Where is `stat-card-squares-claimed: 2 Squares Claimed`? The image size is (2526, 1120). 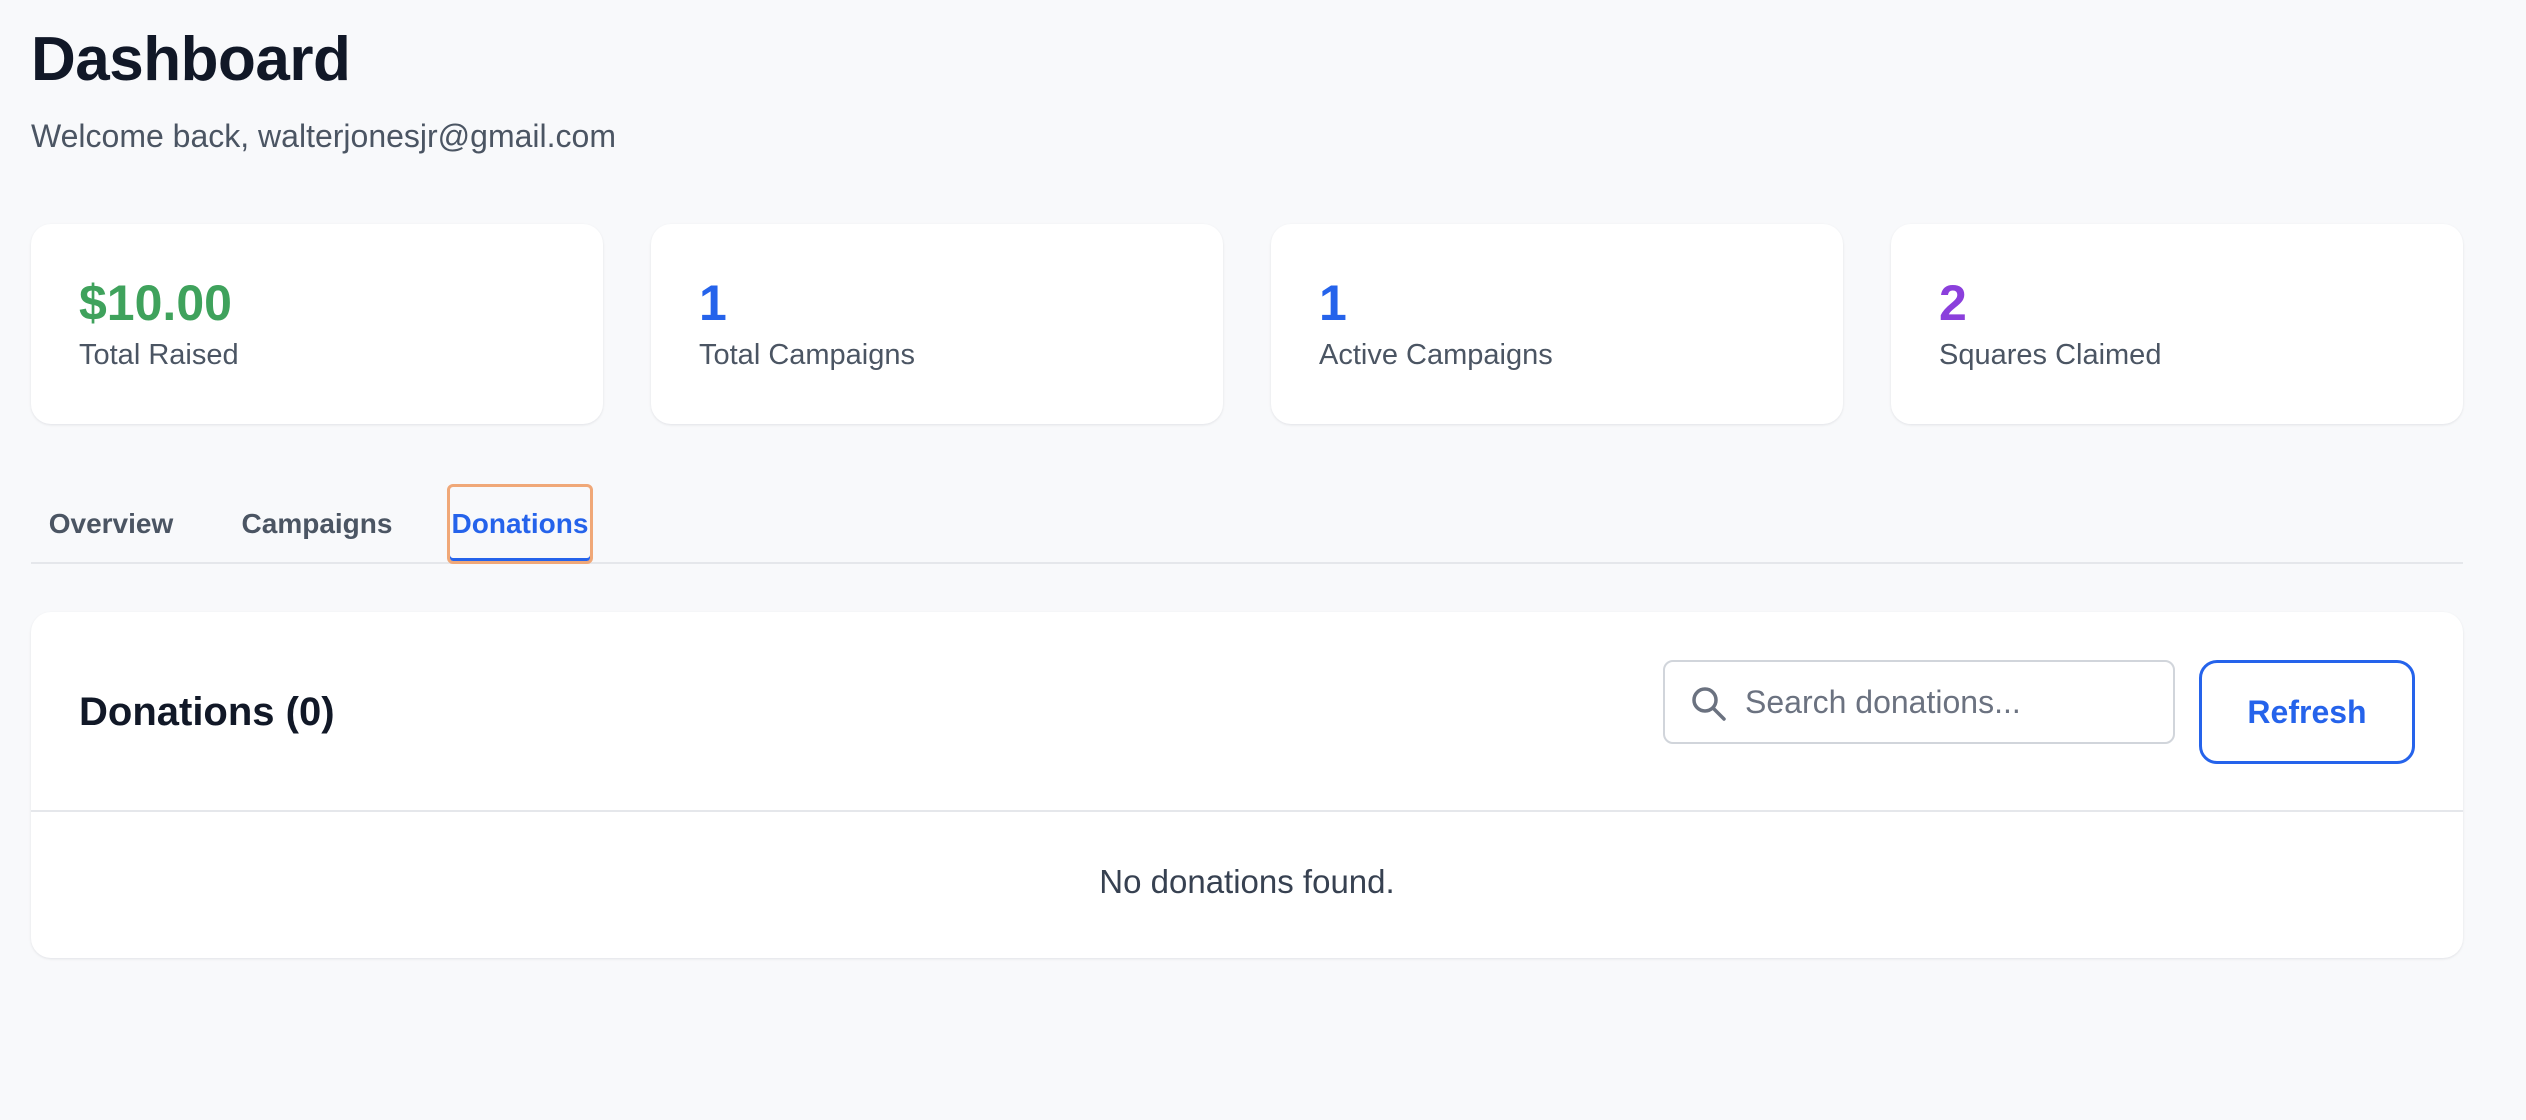
stat-card-squares-claimed: 2 Squares Claimed is located at coordinates (2177, 324).